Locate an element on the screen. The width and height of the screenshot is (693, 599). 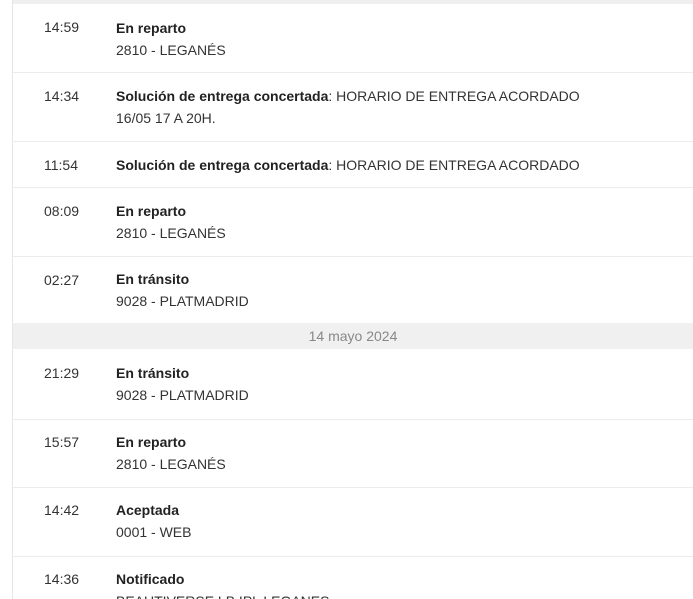
event-time: 08:09 is located at coordinates (62, 211).